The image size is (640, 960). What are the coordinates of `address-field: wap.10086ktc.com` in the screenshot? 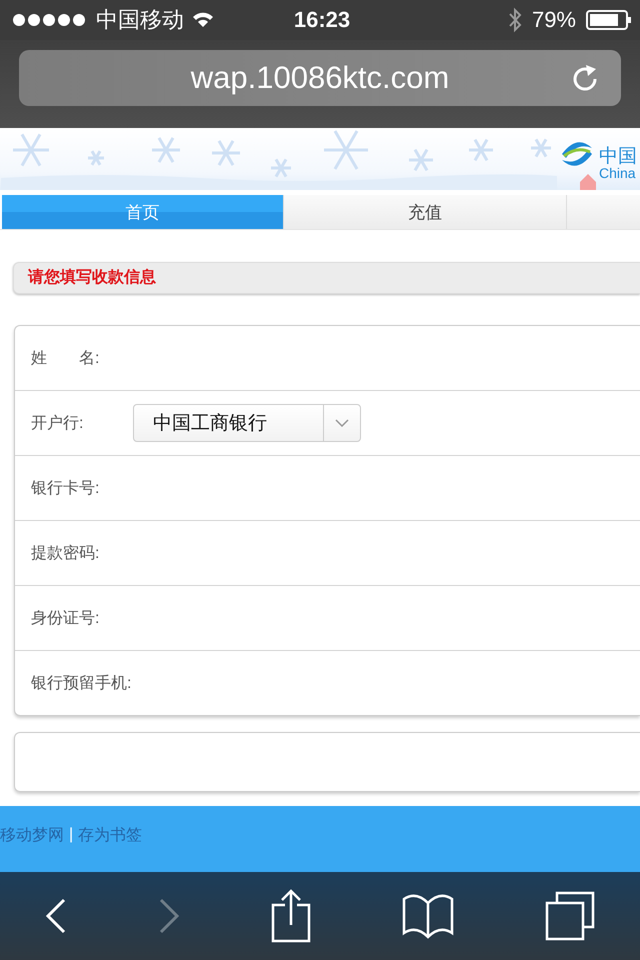 It's located at (320, 78).